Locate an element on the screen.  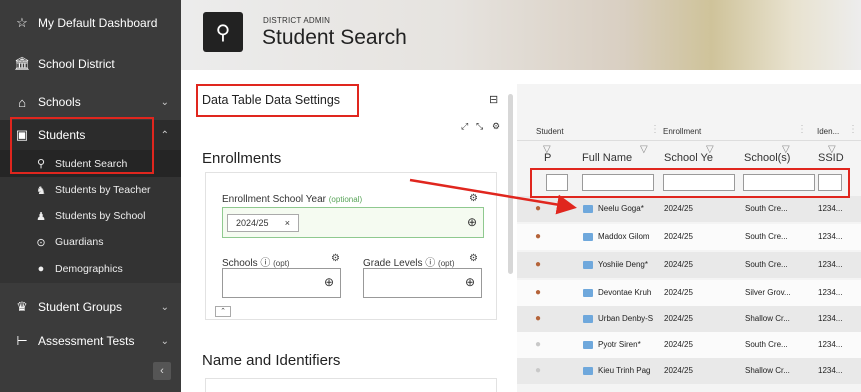
cell-full-name: Devontae Kruh is located at coordinates (625, 292).